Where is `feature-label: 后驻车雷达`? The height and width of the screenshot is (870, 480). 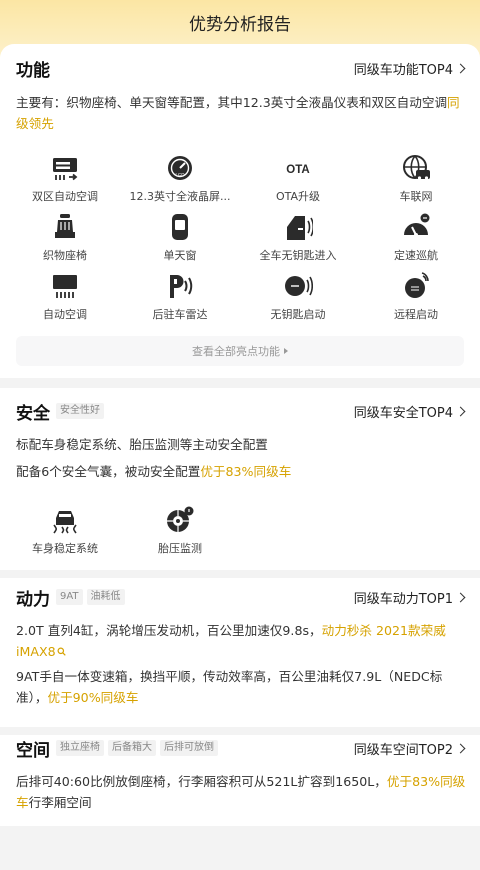 feature-label: 后驻车雷达 is located at coordinates (180, 314).